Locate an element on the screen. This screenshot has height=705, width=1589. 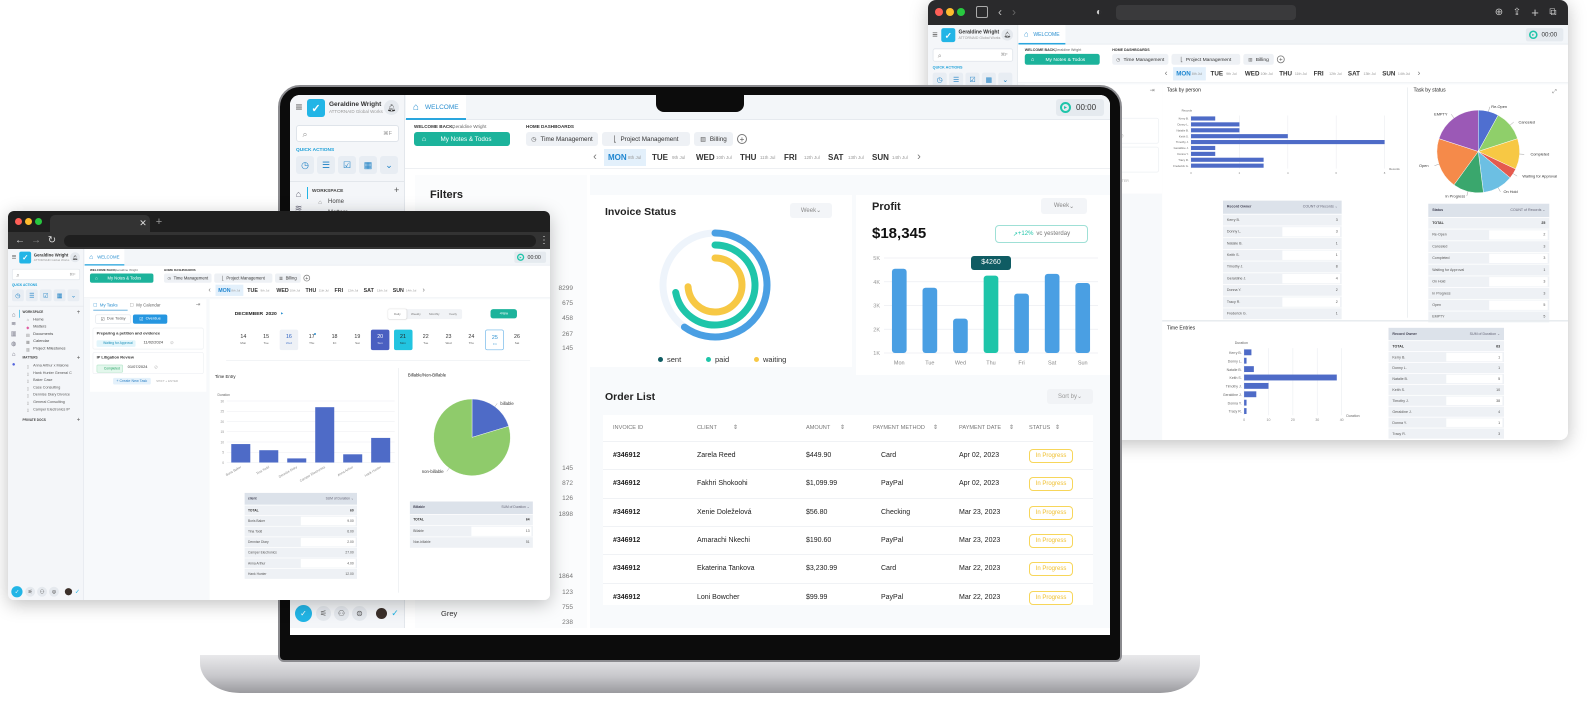
create-new-task-button: + Create New Task is located at coordinates (132, 381).